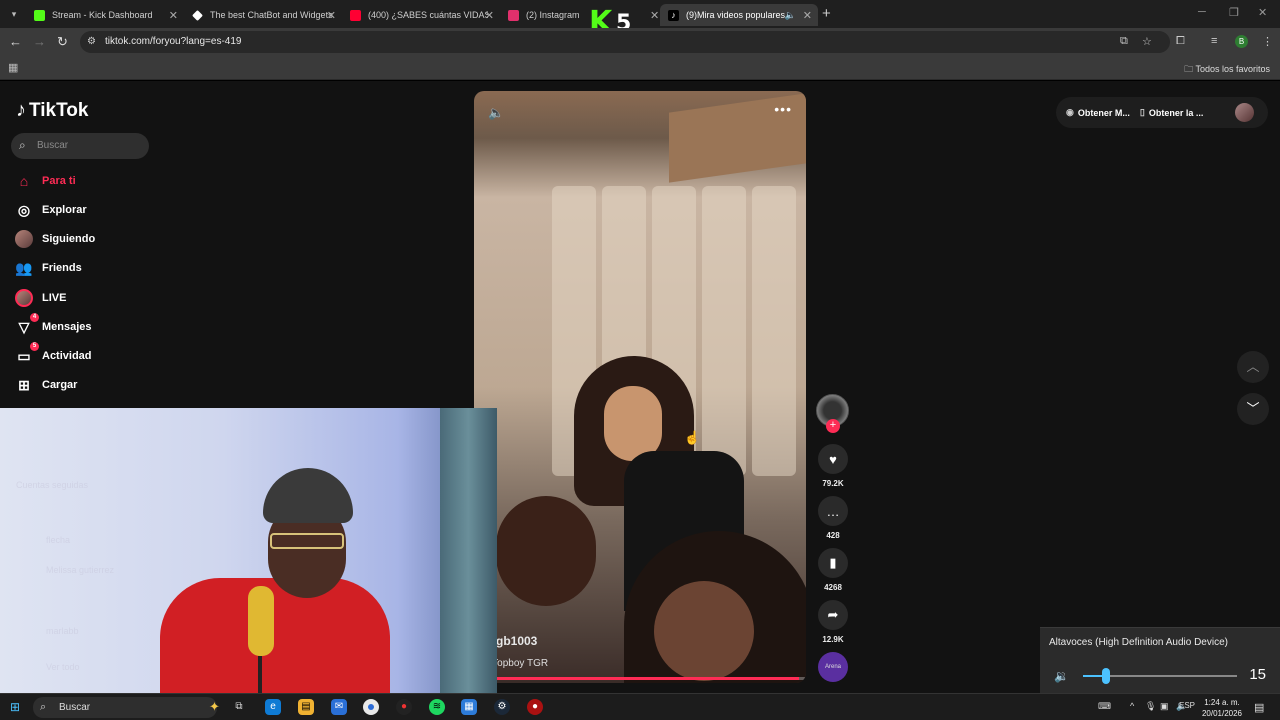  What do you see at coordinates (833, 483) in the screenshot?
I see `like-count: 79.2K` at bounding box center [833, 483].